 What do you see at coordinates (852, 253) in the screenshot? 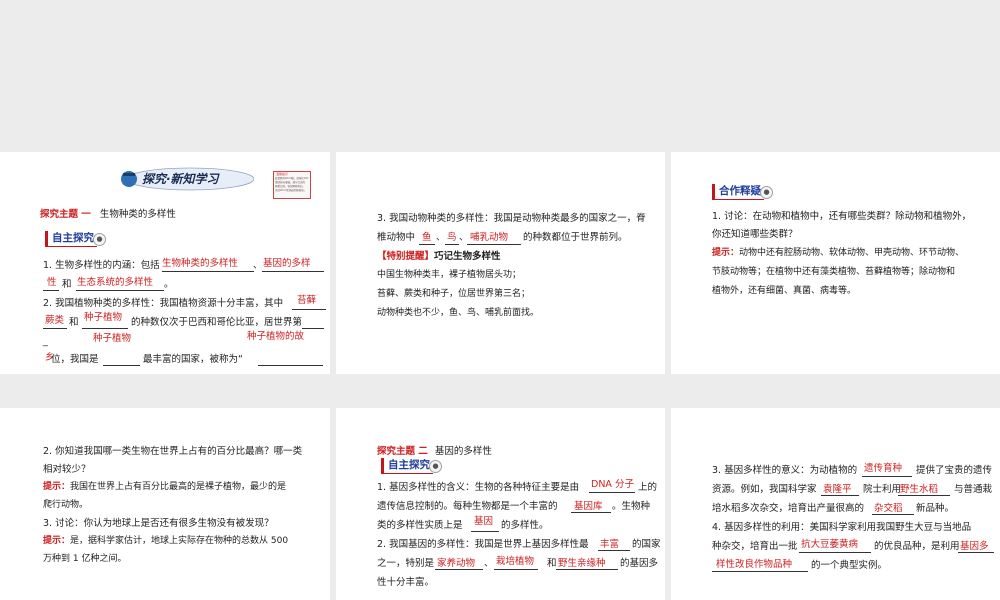
I see `hint-text: 动物中还有腔肠动物、软体动物、甲壳动物、环节动物、` at bounding box center [852, 253].